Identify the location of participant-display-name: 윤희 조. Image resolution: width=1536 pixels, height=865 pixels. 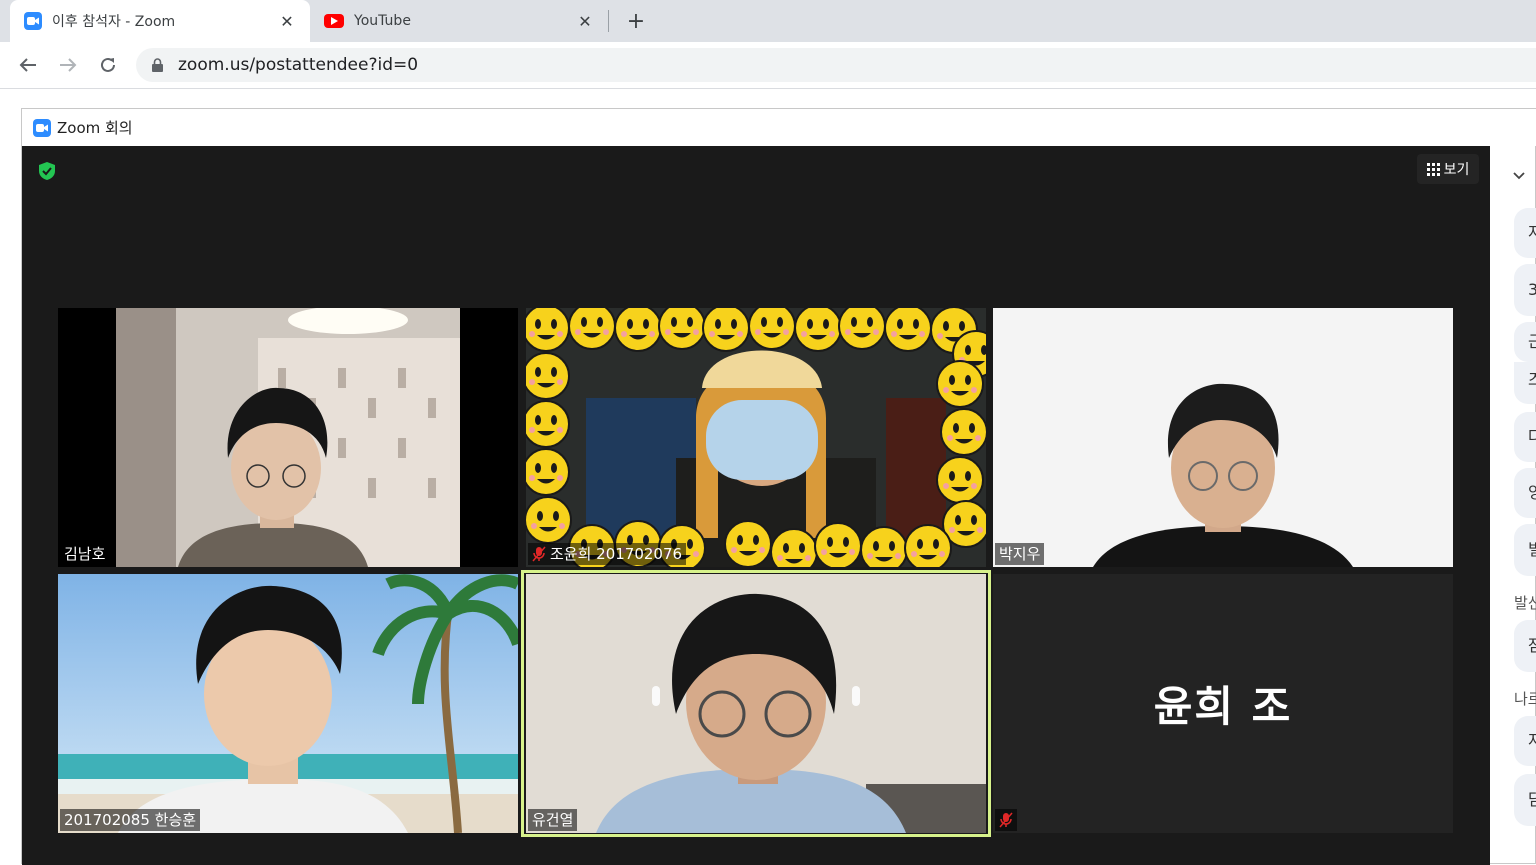
(1223, 706).